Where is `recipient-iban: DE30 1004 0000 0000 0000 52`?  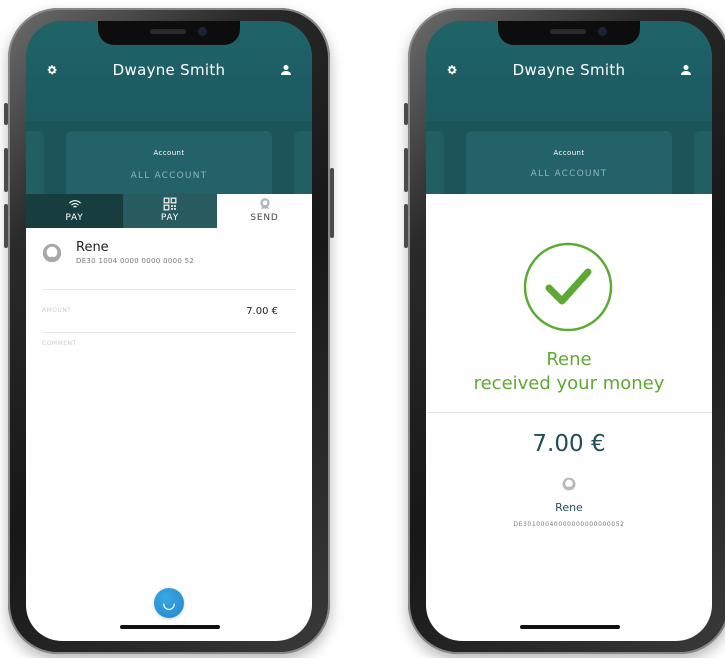
recipient-iban: DE30 1004 0000 0000 0000 52 is located at coordinates (135, 261).